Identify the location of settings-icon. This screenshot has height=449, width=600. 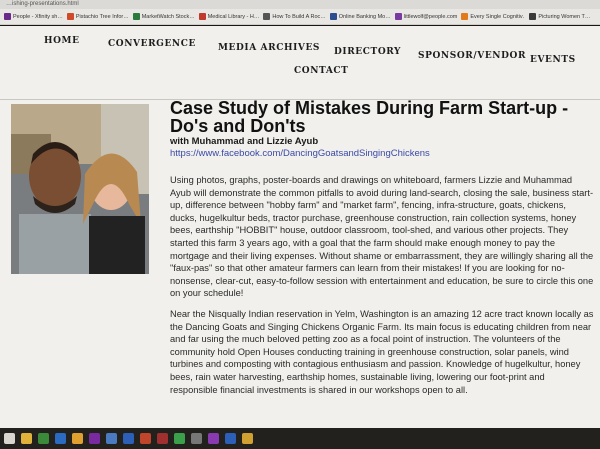
(196, 438).